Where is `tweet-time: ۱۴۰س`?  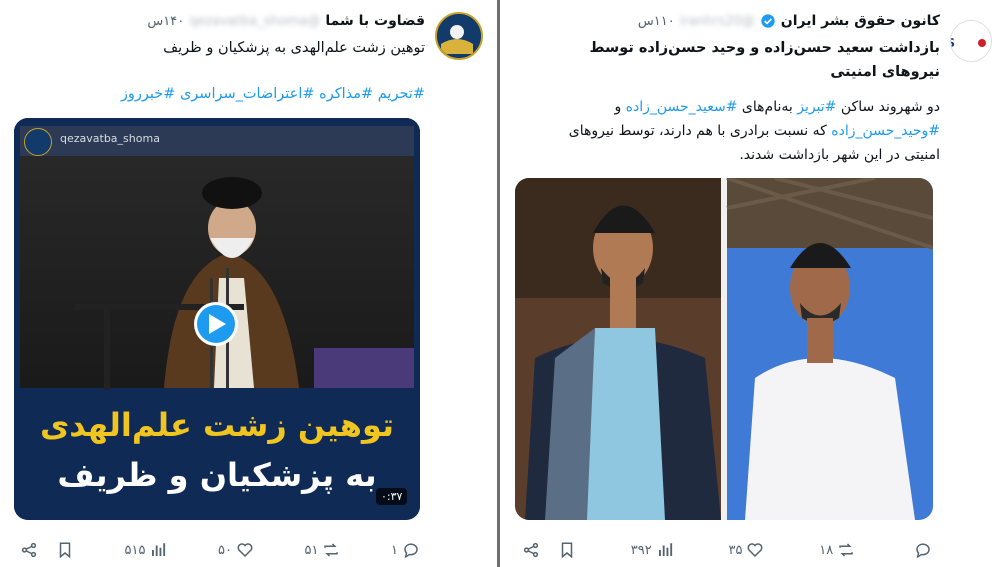 tweet-time: ۱۴۰س is located at coordinates (165, 21).